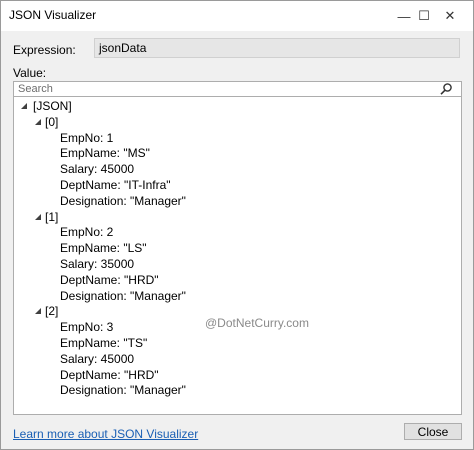 The image size is (474, 450). Describe the element at coordinates (44, 50) in the screenshot. I see `expression-label: Expression:` at that location.